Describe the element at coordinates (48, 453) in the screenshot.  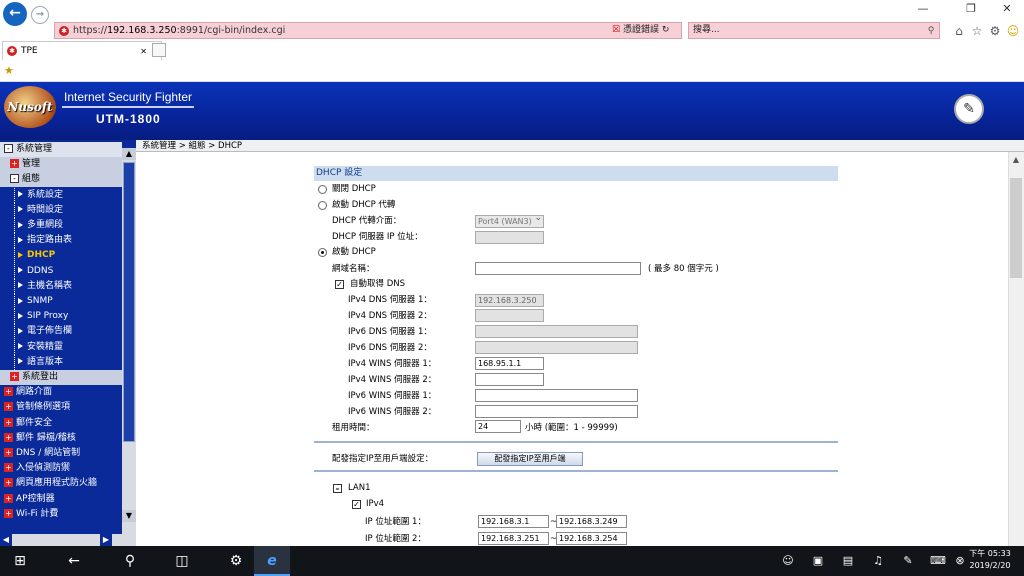
I see `sidebar-item-label: DNS / 網站管制` at that location.